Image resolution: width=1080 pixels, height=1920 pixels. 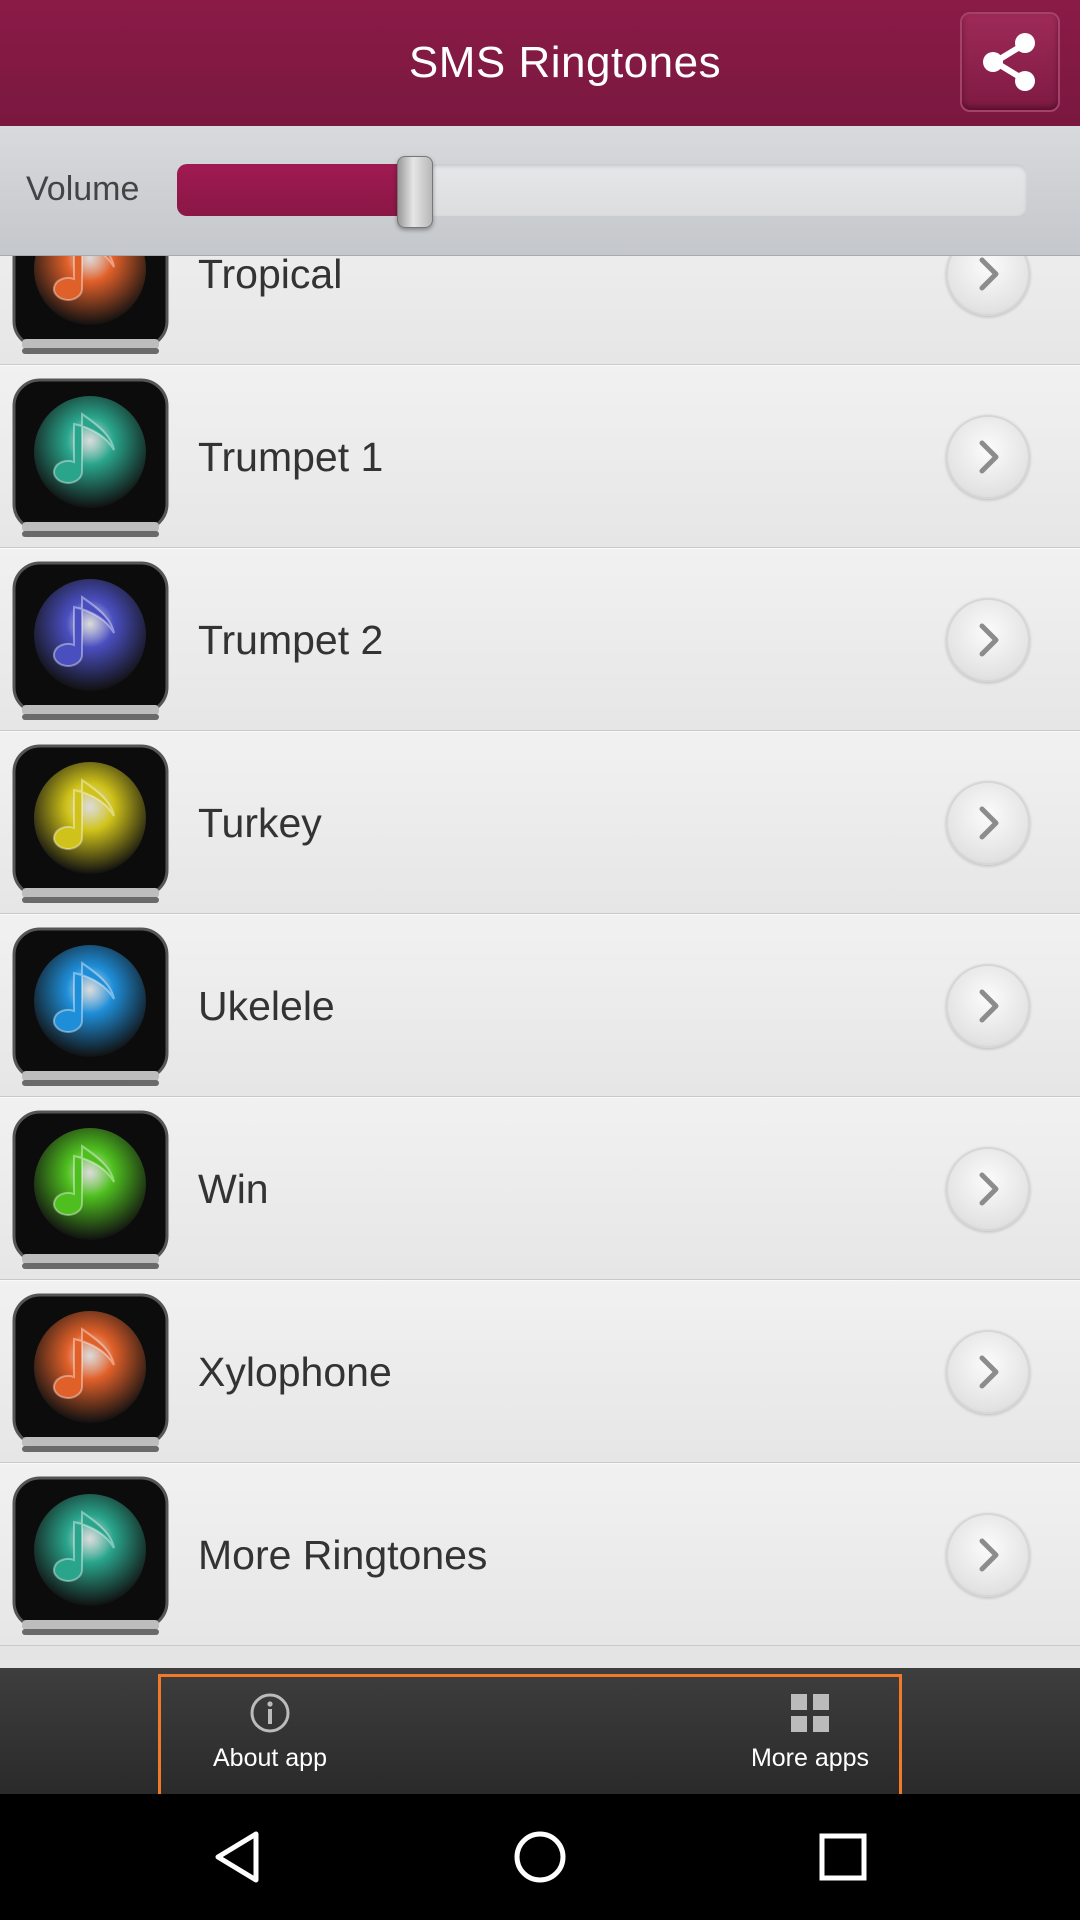 What do you see at coordinates (540, 1371) in the screenshot?
I see `list-item: Xylophone` at bounding box center [540, 1371].